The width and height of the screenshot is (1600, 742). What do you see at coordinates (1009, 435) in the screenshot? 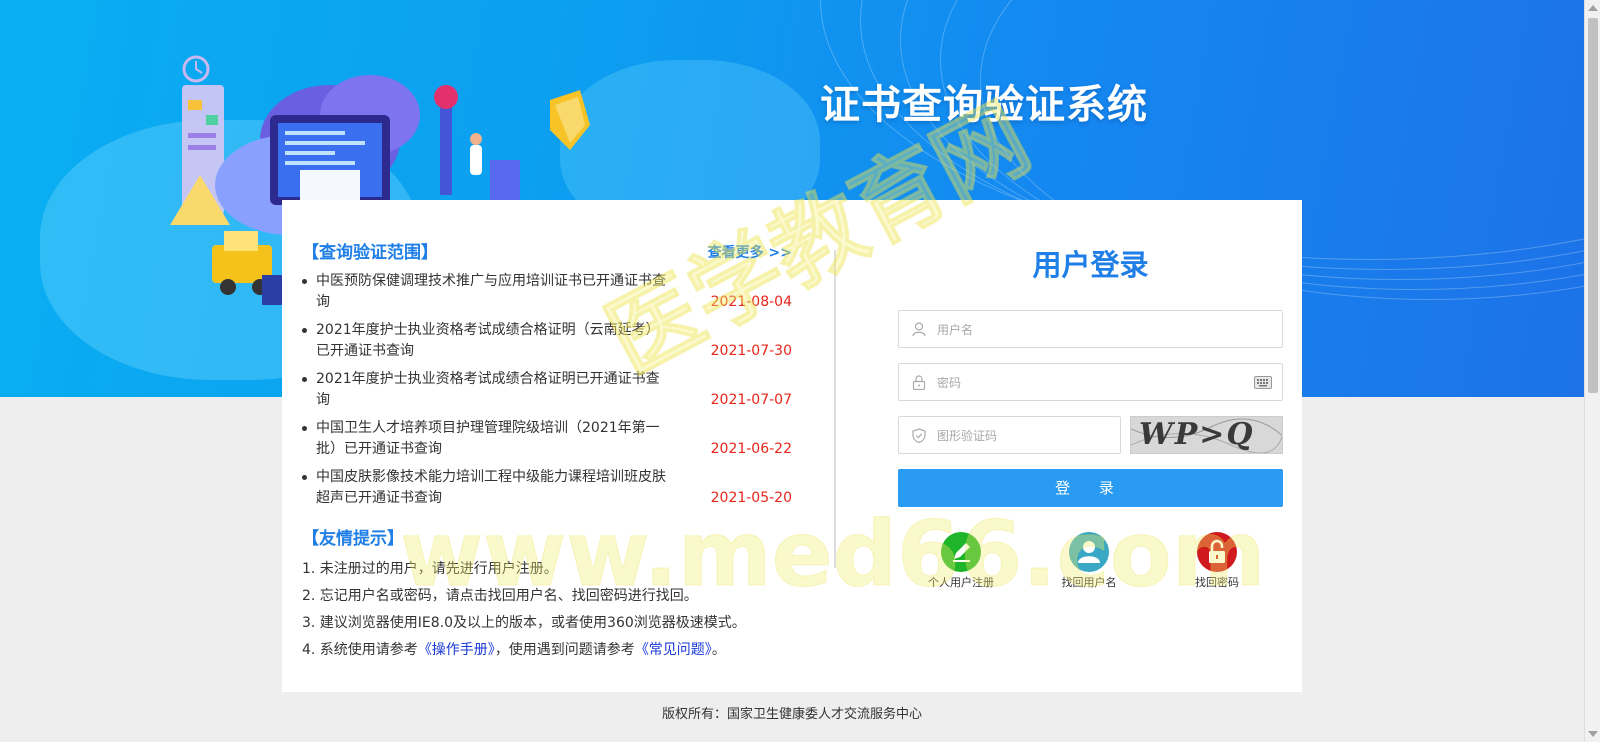
I see `captcha-field: 图形验证码` at bounding box center [1009, 435].